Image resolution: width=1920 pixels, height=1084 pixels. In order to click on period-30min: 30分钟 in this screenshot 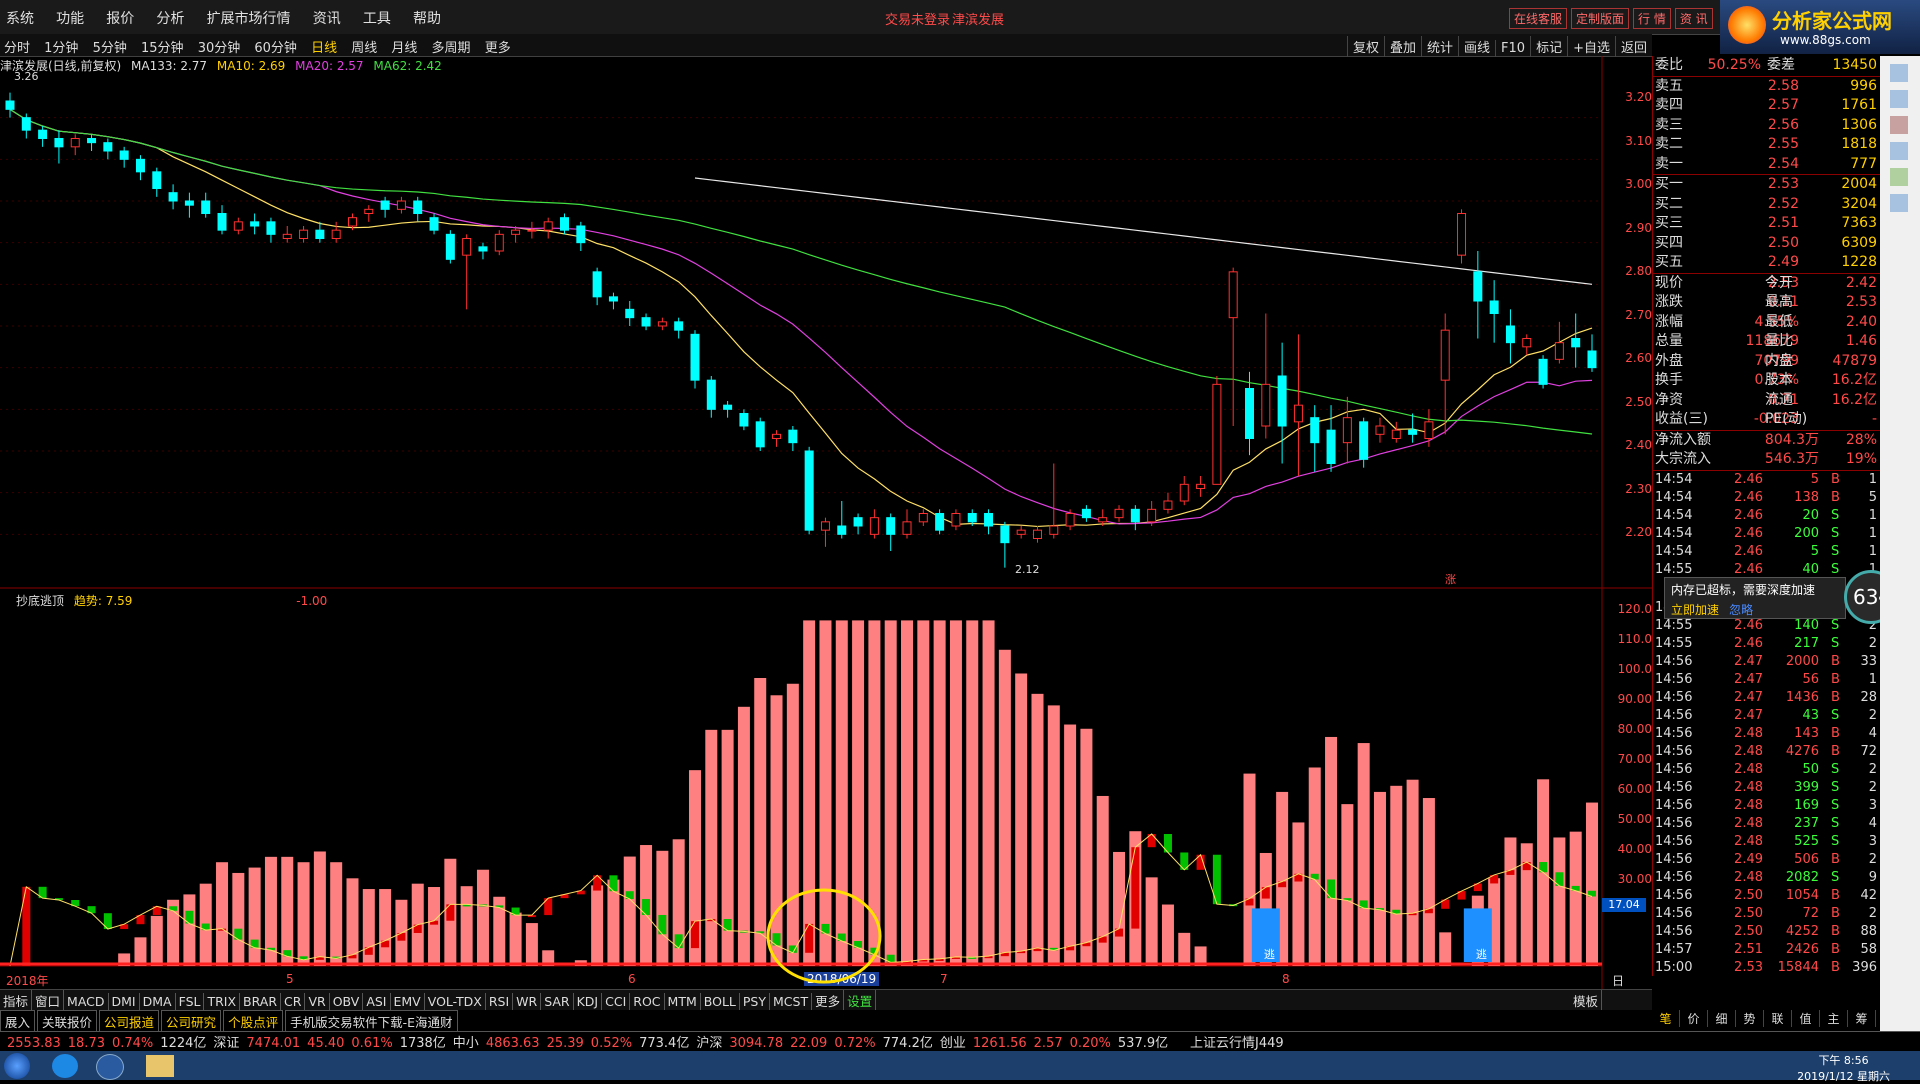, I will do `click(219, 46)`.